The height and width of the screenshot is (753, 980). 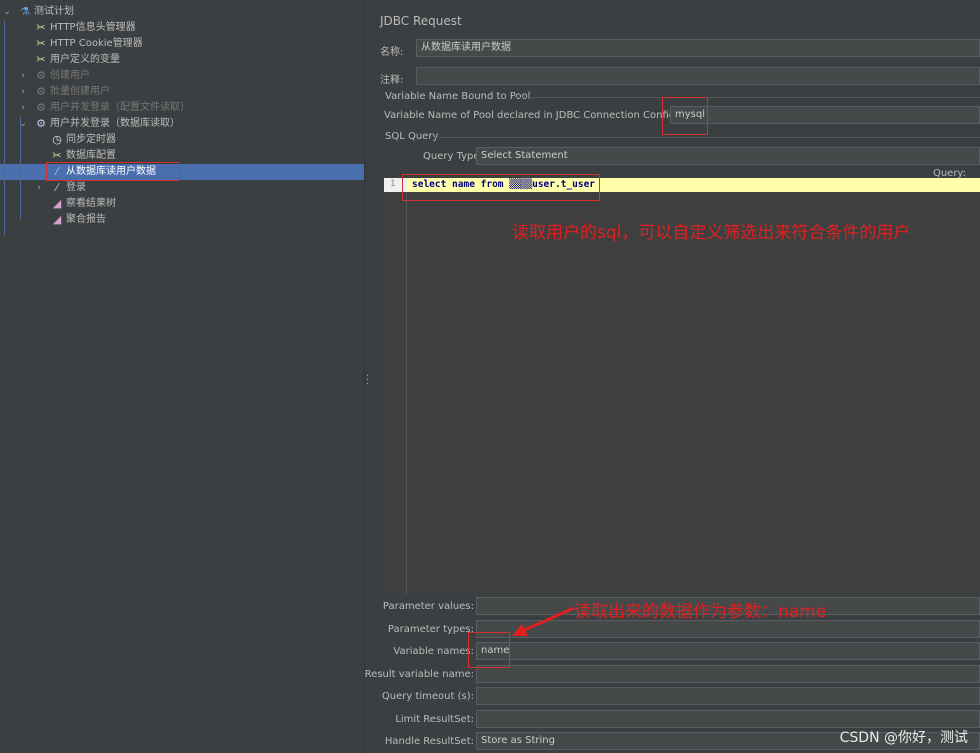 What do you see at coordinates (93, 27) in the screenshot?
I see `tree-item-label: HTTP信息头管理器` at bounding box center [93, 27].